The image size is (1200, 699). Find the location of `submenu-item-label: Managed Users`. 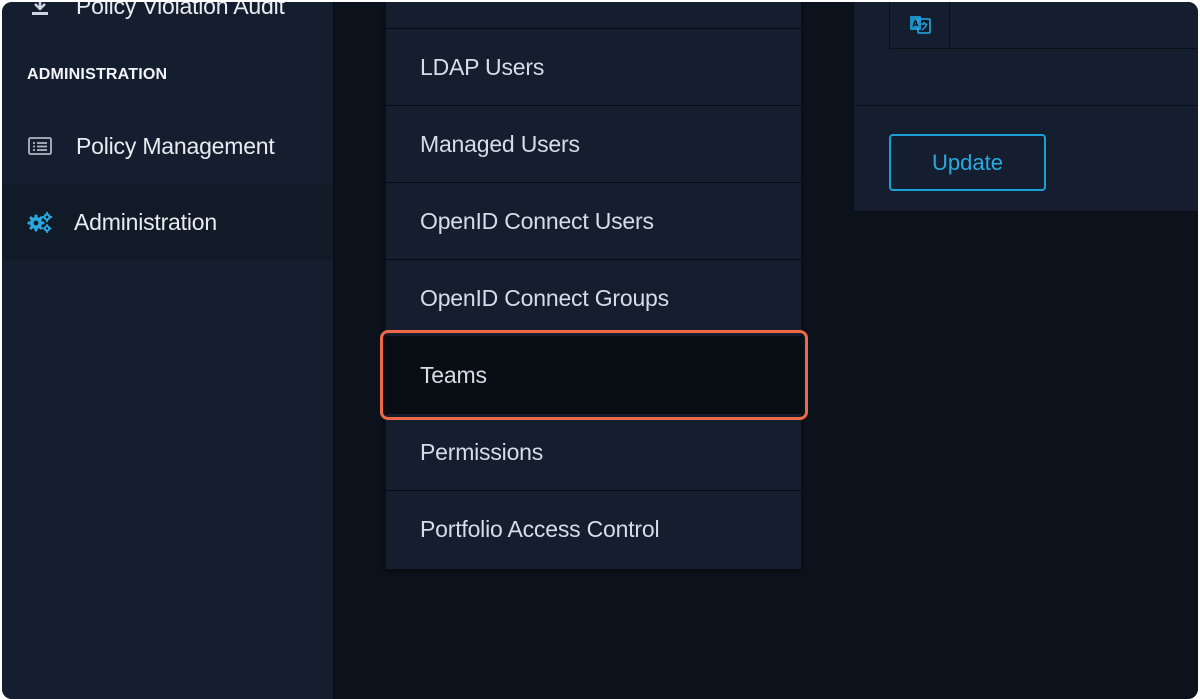

submenu-item-label: Managed Users is located at coordinates (500, 143).